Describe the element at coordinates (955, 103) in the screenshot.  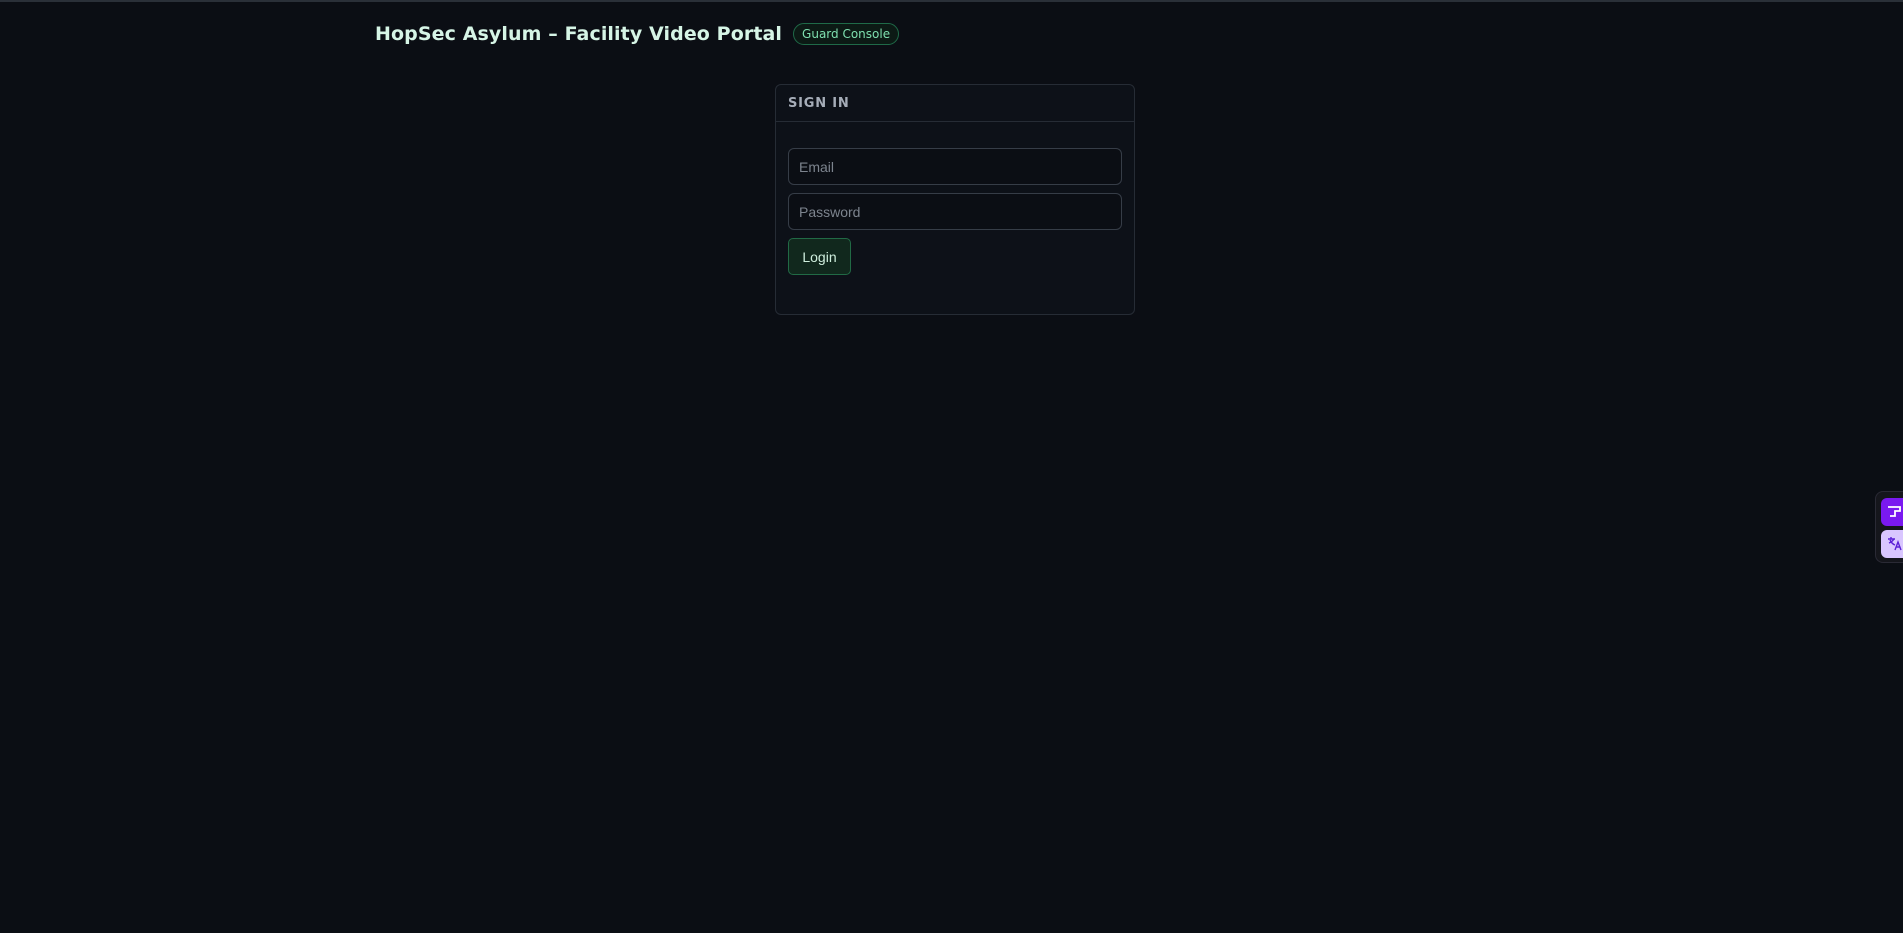
I see `login-card-header: SIGN IN` at that location.